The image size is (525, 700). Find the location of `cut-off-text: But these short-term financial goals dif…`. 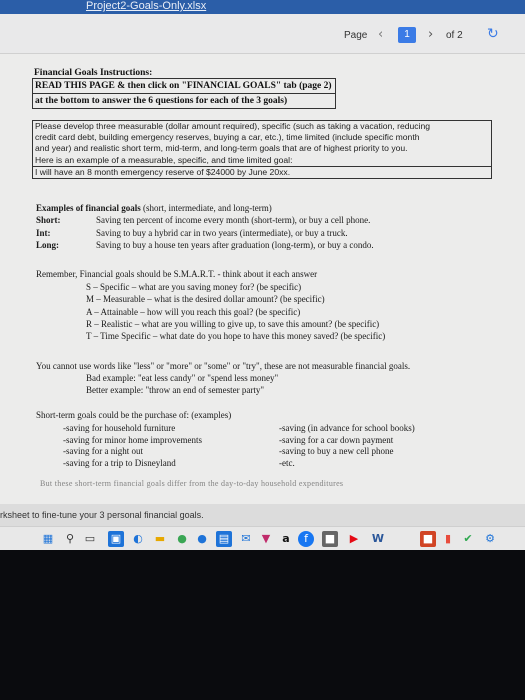

cut-off-text: But these short-term financial goals dif… is located at coordinates (192, 483).